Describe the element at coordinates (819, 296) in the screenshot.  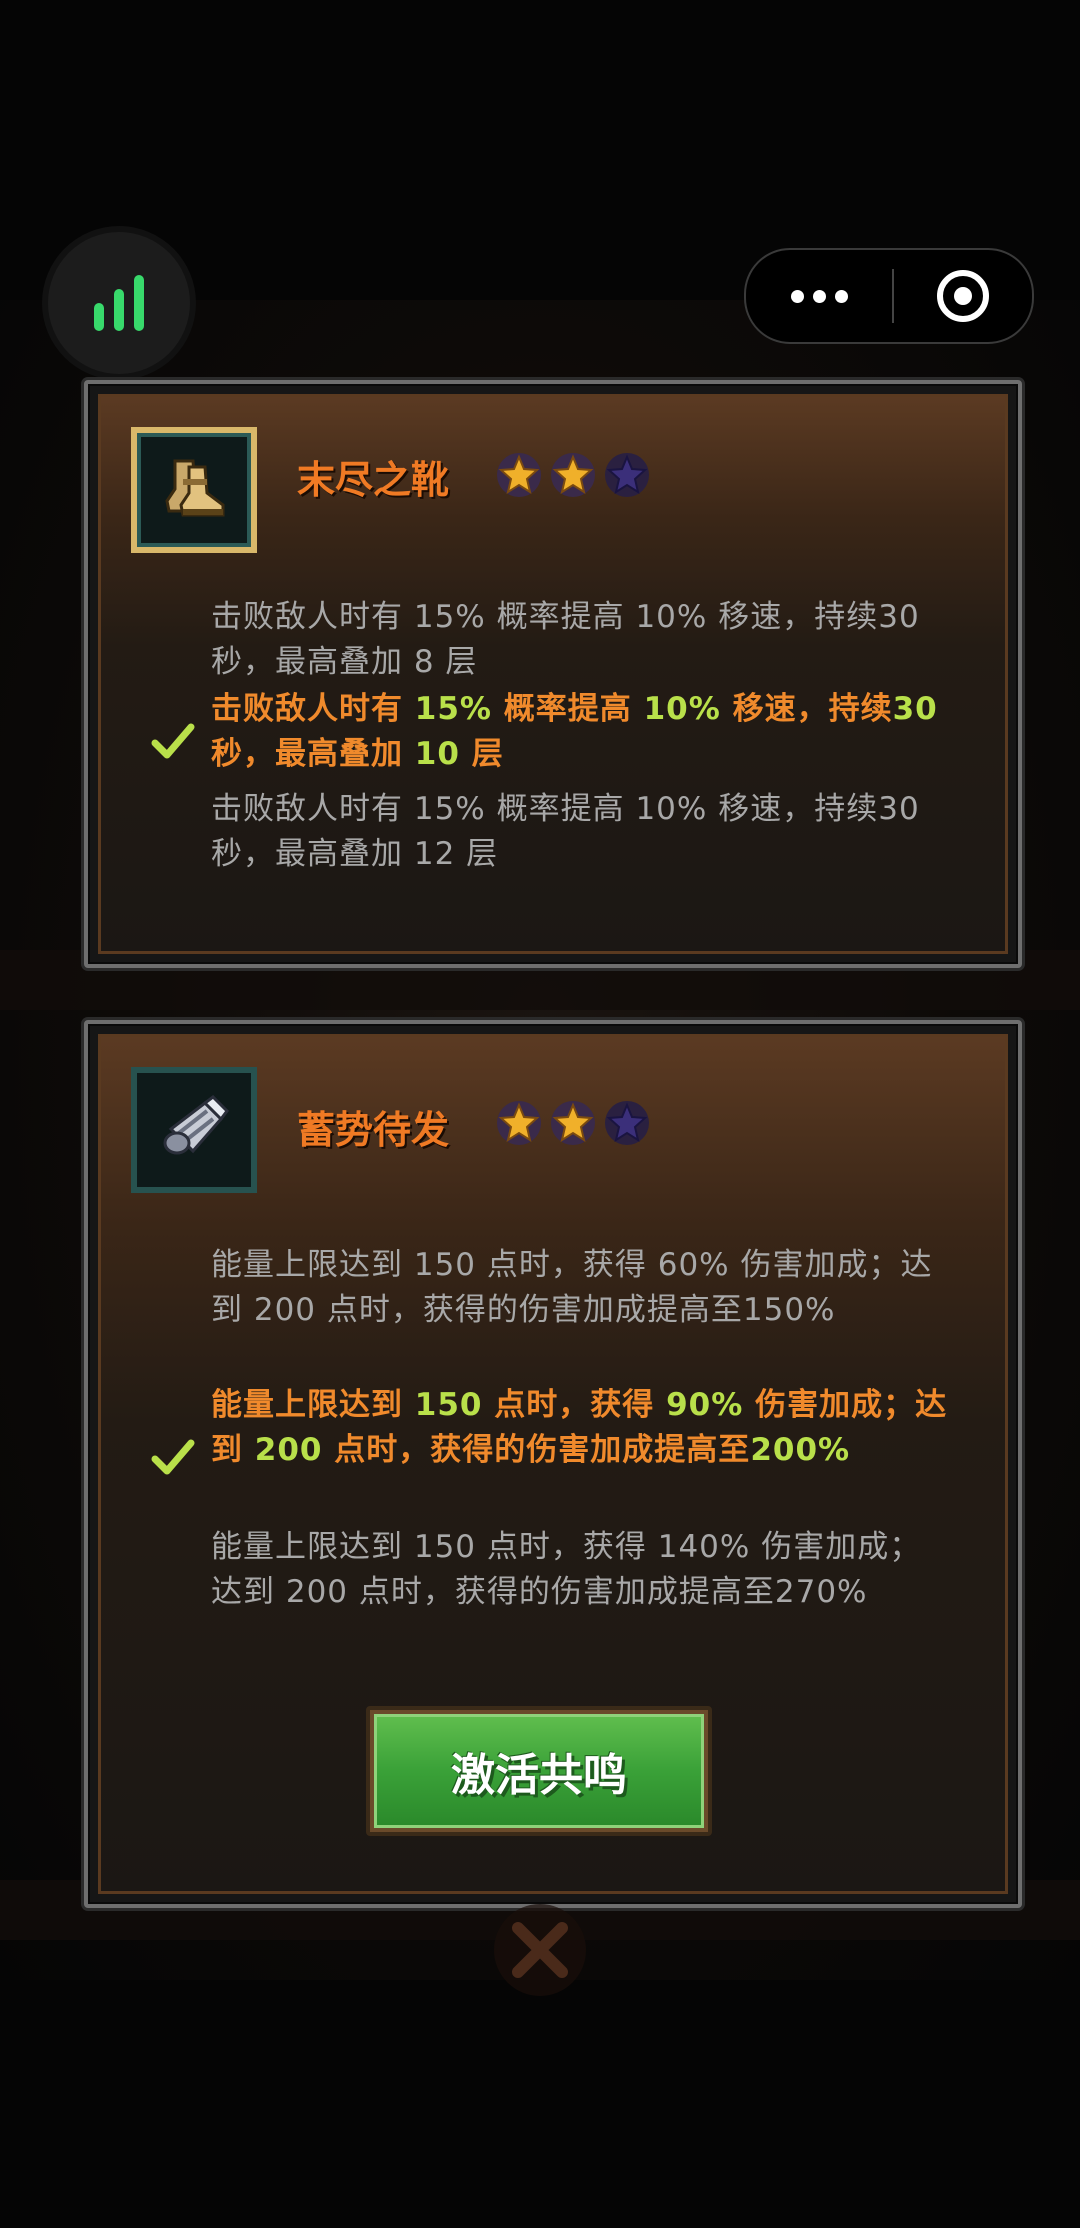
I see `more-menu-button` at that location.